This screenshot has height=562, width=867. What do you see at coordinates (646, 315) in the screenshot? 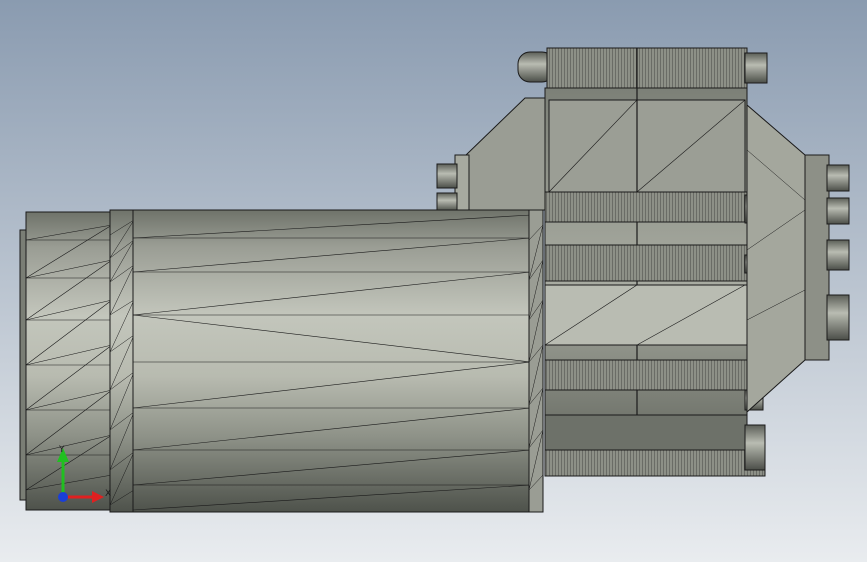
I see `gearbox-mid-panel` at bounding box center [646, 315].